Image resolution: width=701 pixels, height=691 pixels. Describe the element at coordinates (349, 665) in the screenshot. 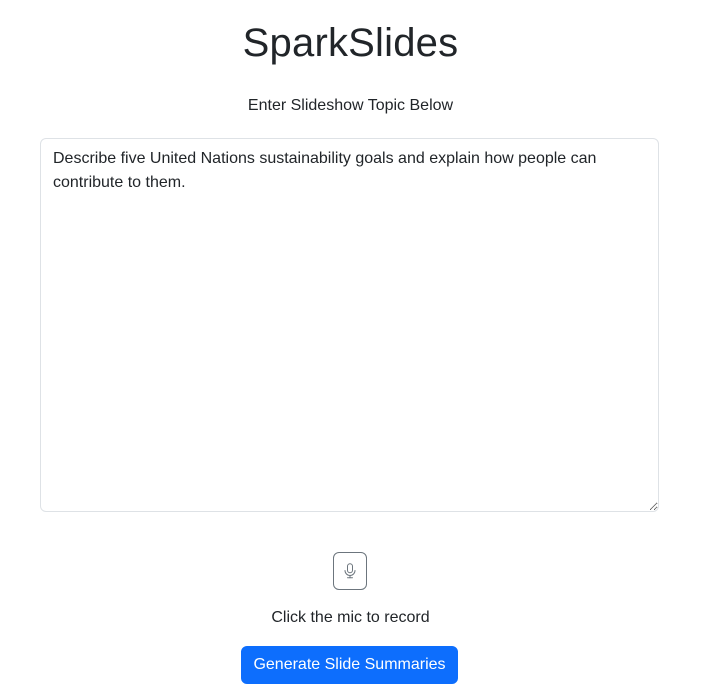

I see `generate-slide-summaries-button: Generate Slide Summaries` at that location.